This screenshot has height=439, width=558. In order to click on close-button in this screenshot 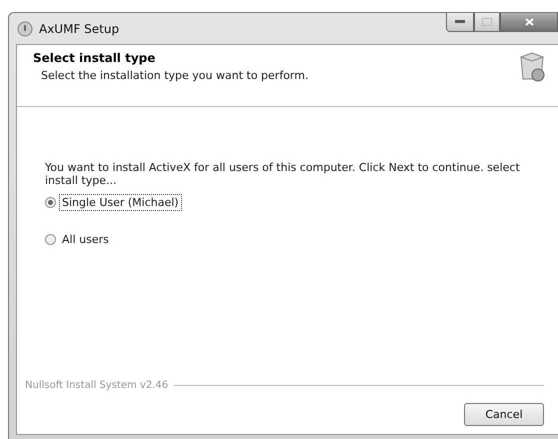, I will do `click(529, 22)`.